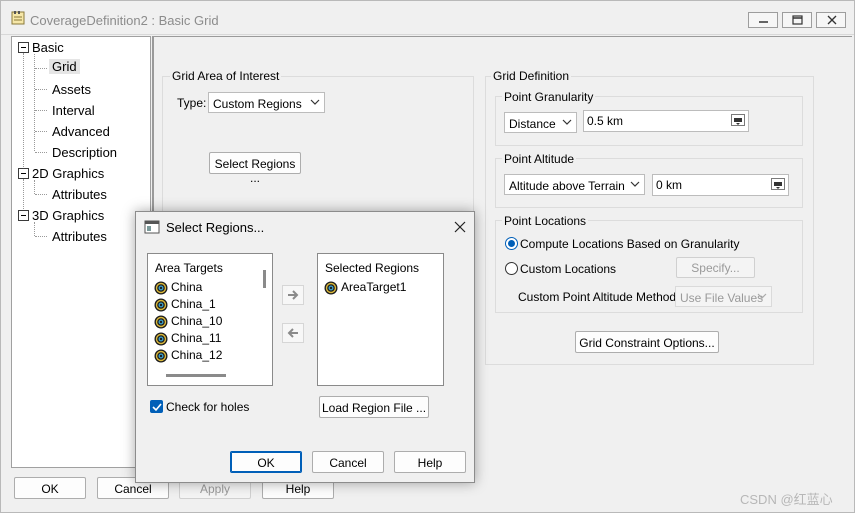 Image resolution: width=855 pixels, height=513 pixels. I want to click on remove-region-button, so click(293, 333).